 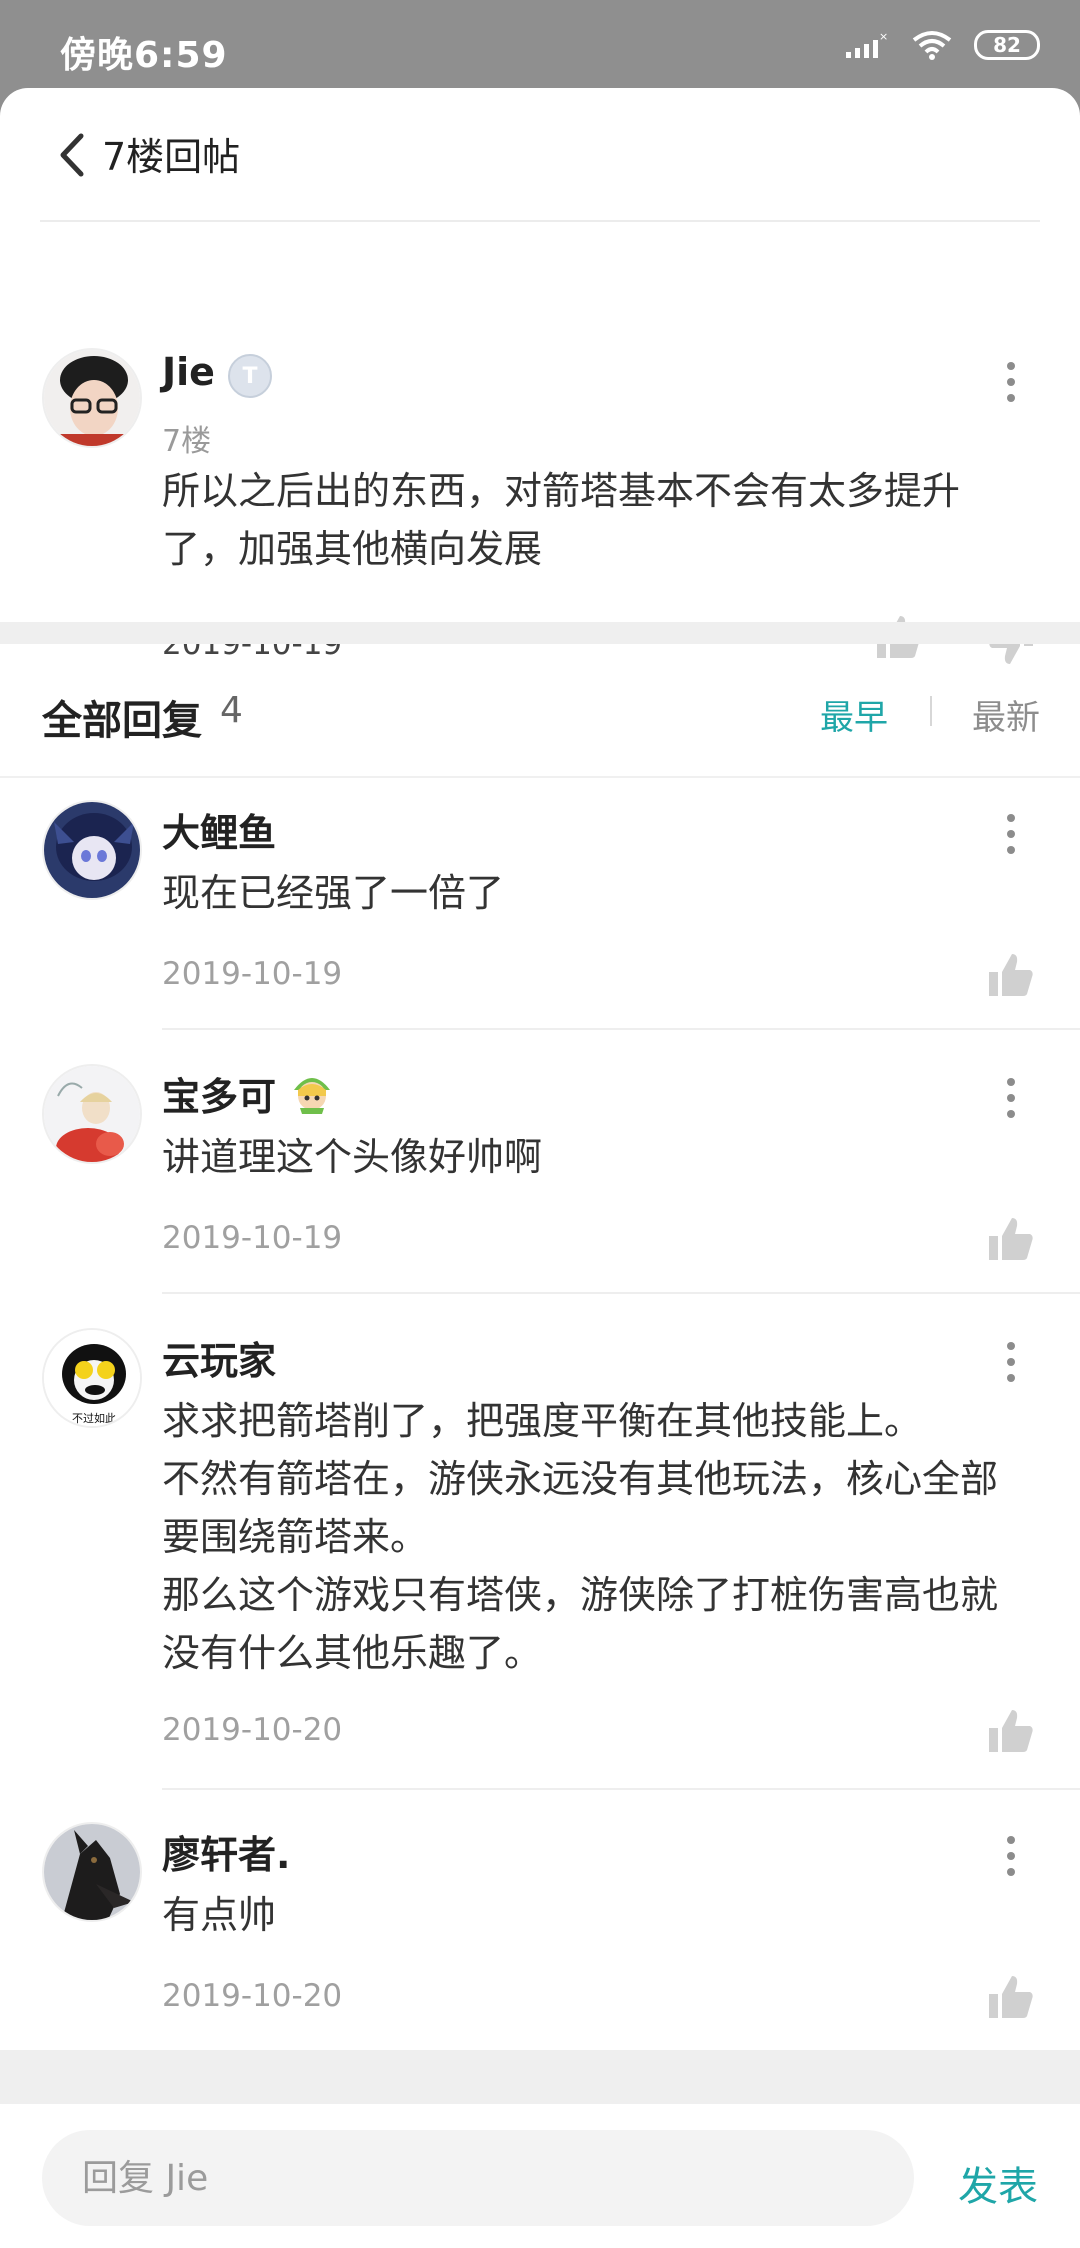 I want to click on reply-content-line: 那么这个游戏只有塔侠，游侠除了打桩伤害高也就, so click(x=580, y=1595).